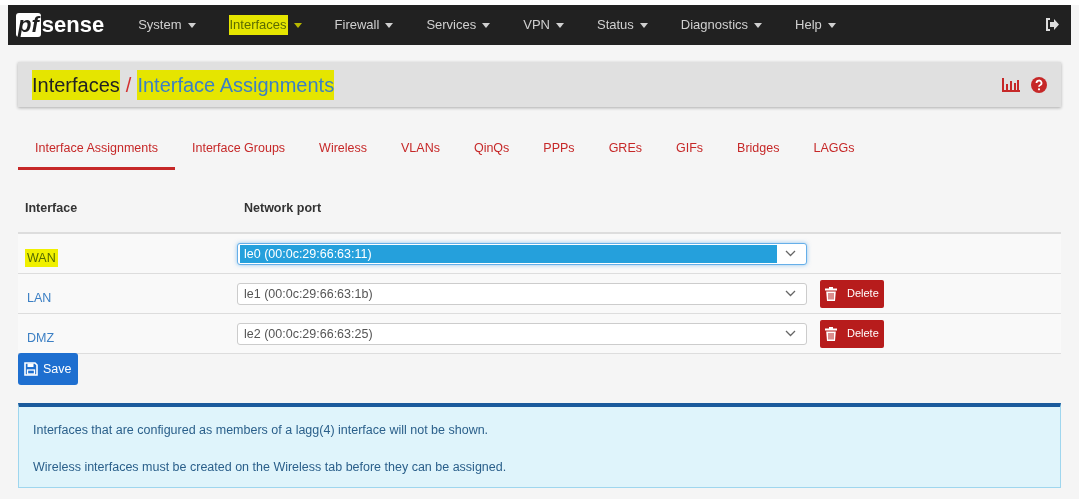 The image size is (1079, 499). What do you see at coordinates (51, 208) in the screenshot?
I see `column-header: Interface` at bounding box center [51, 208].